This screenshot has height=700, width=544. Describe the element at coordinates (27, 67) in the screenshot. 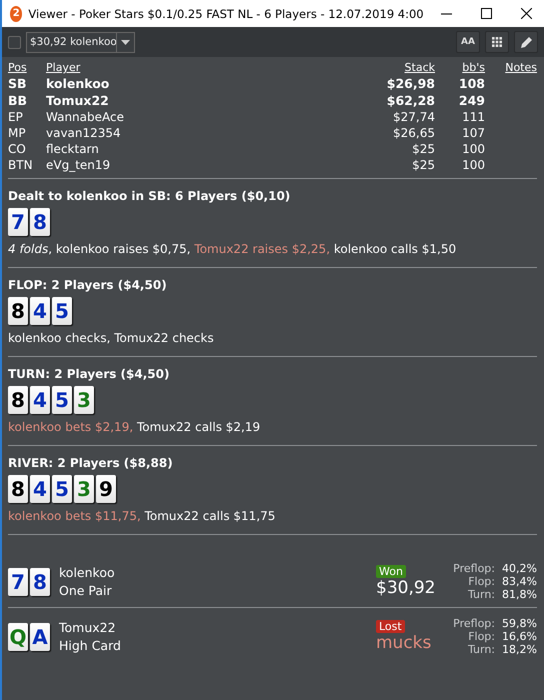

I see `column-header: Pos` at that location.